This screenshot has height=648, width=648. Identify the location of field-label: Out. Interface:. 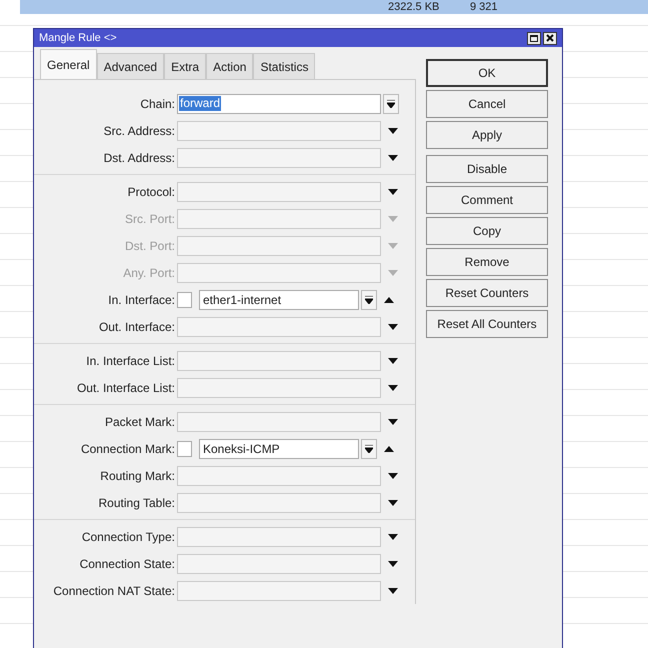
(137, 327).